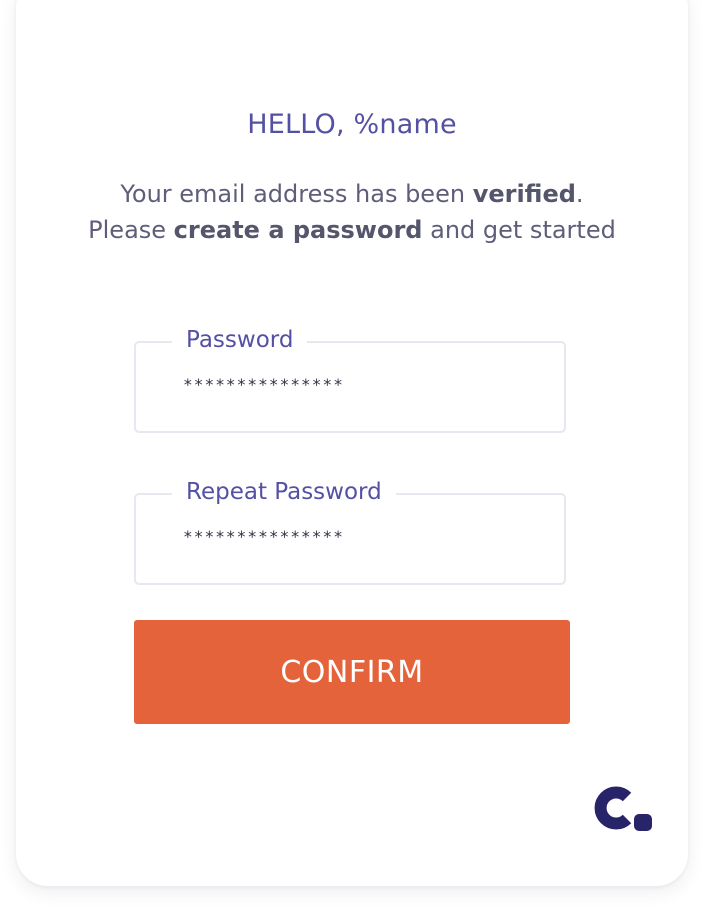 Image resolution: width=704 pixels, height=912 pixels. Describe the element at coordinates (296, 194) in the screenshot. I see `message-line1-prefix: Your email address has been` at that location.